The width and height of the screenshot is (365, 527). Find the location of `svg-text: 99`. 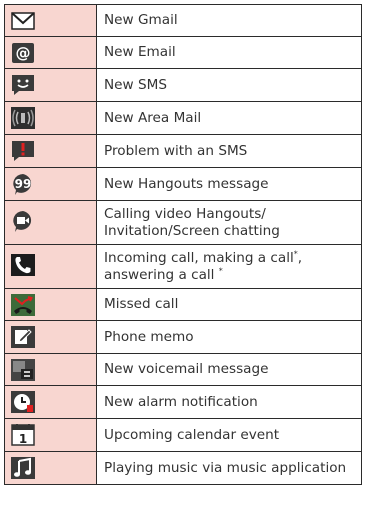

svg-text: 99 is located at coordinates (23, 184).